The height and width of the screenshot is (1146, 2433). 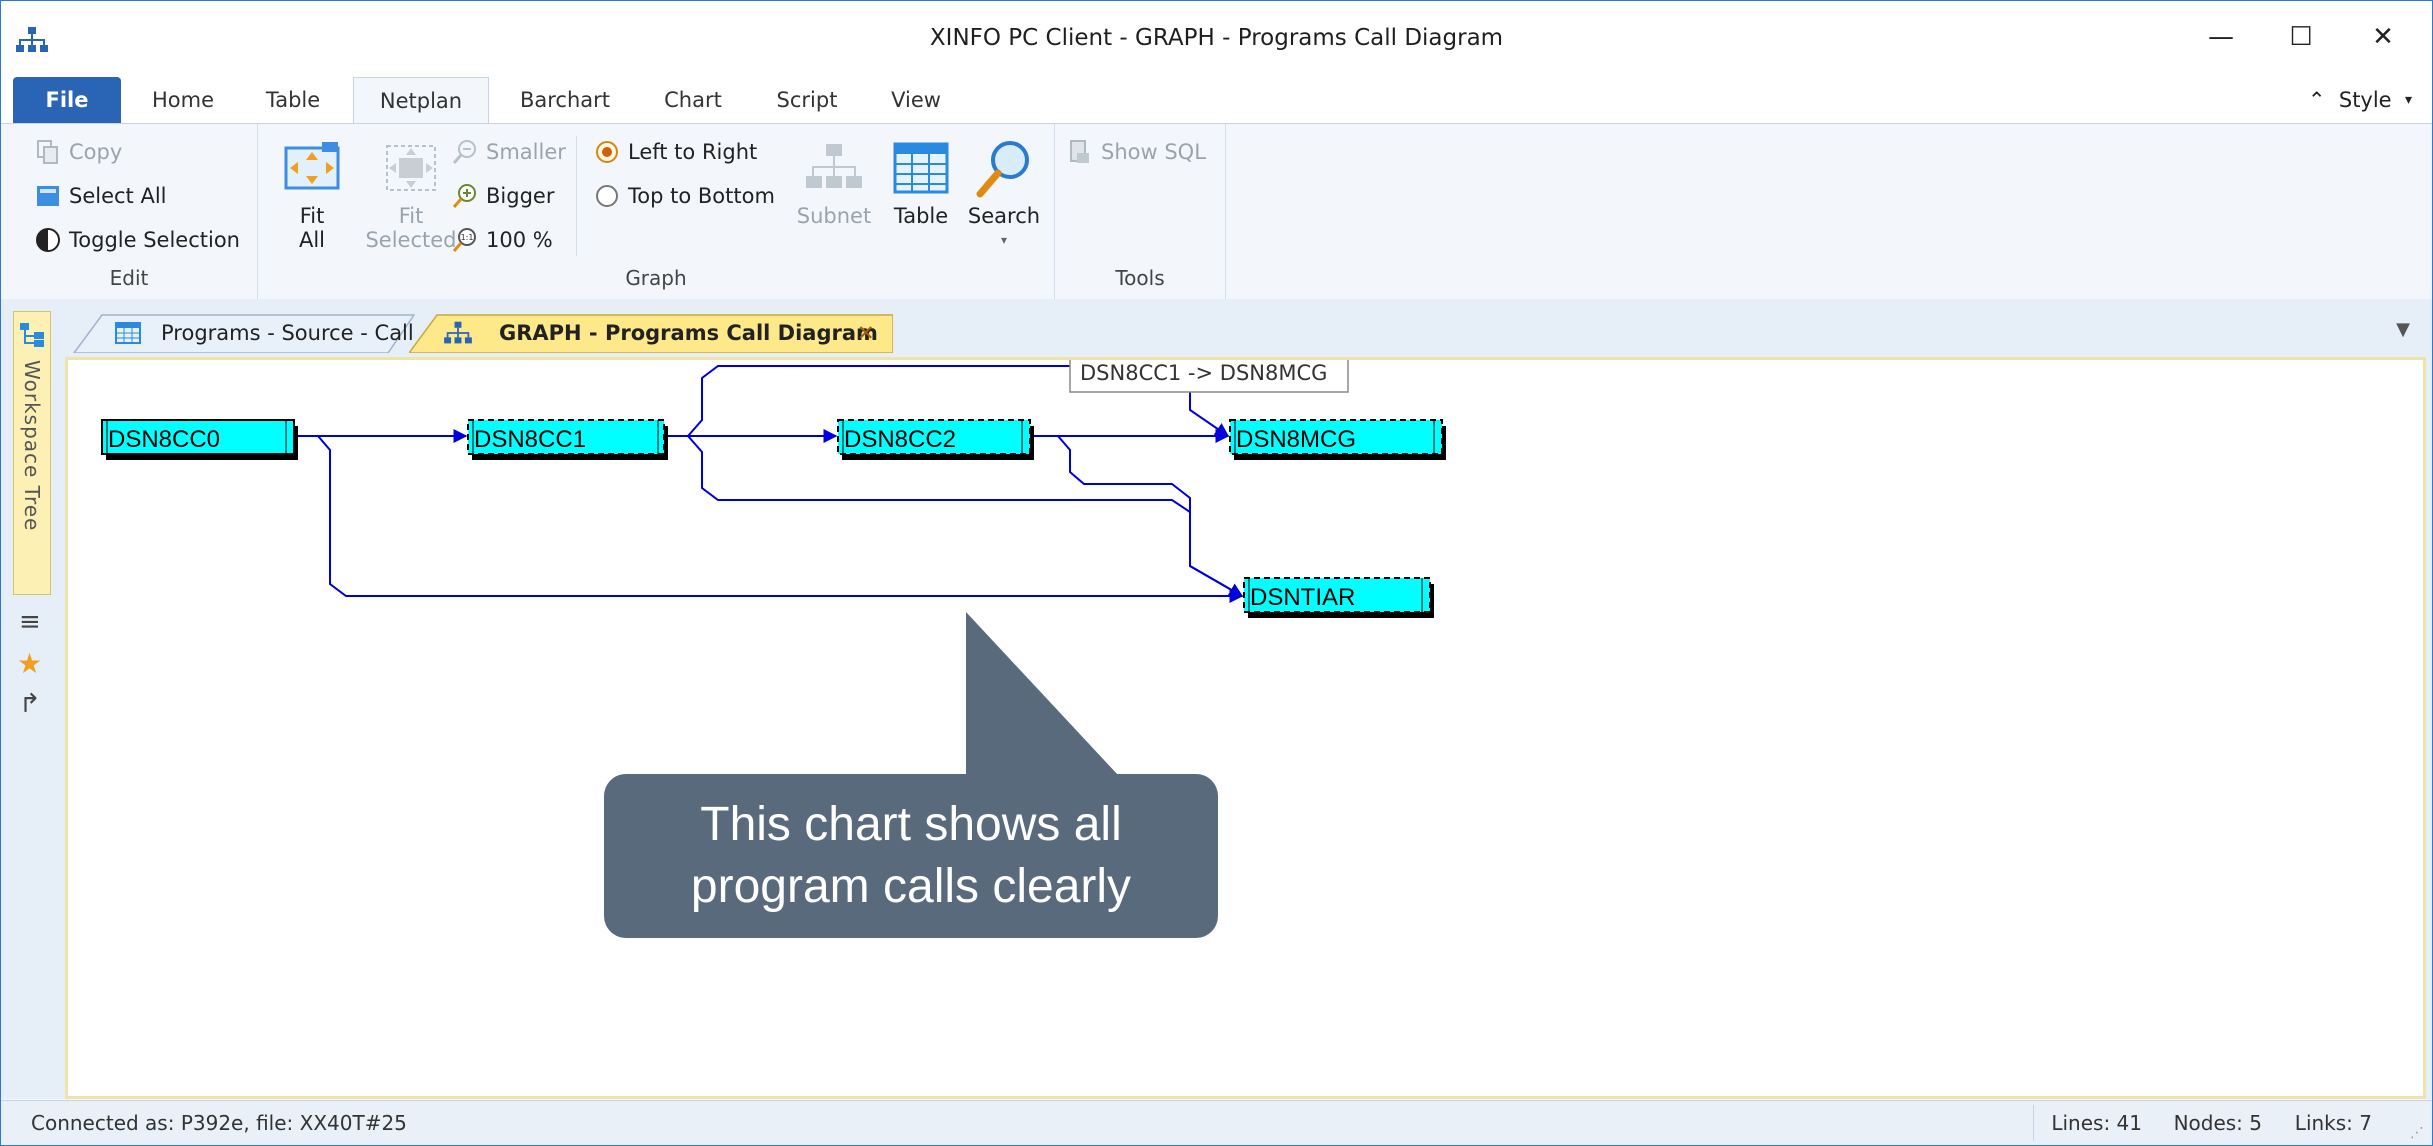 What do you see at coordinates (2217, 1123) in the screenshot?
I see `nodes-count: Nodes: 5` at bounding box center [2217, 1123].